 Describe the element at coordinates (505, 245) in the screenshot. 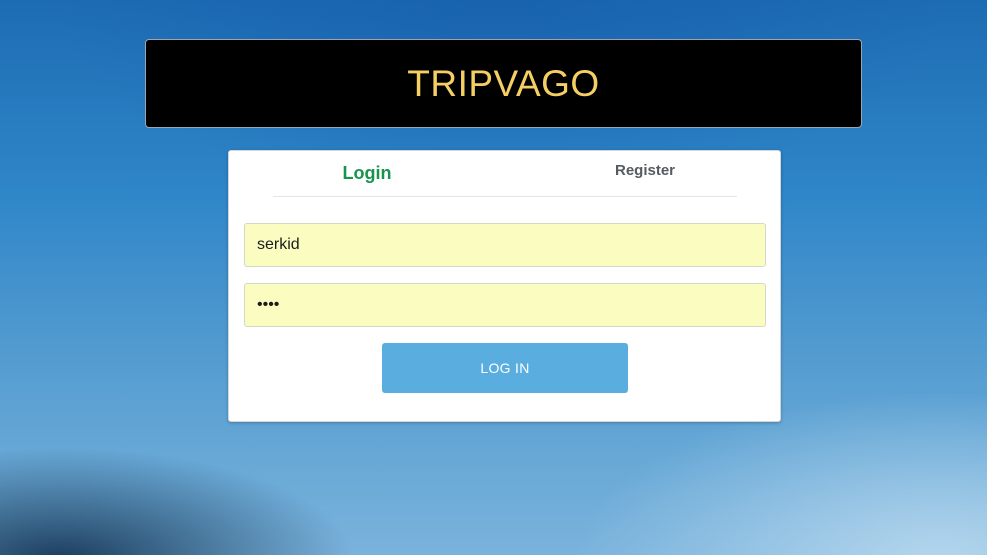

I see `username-input` at that location.